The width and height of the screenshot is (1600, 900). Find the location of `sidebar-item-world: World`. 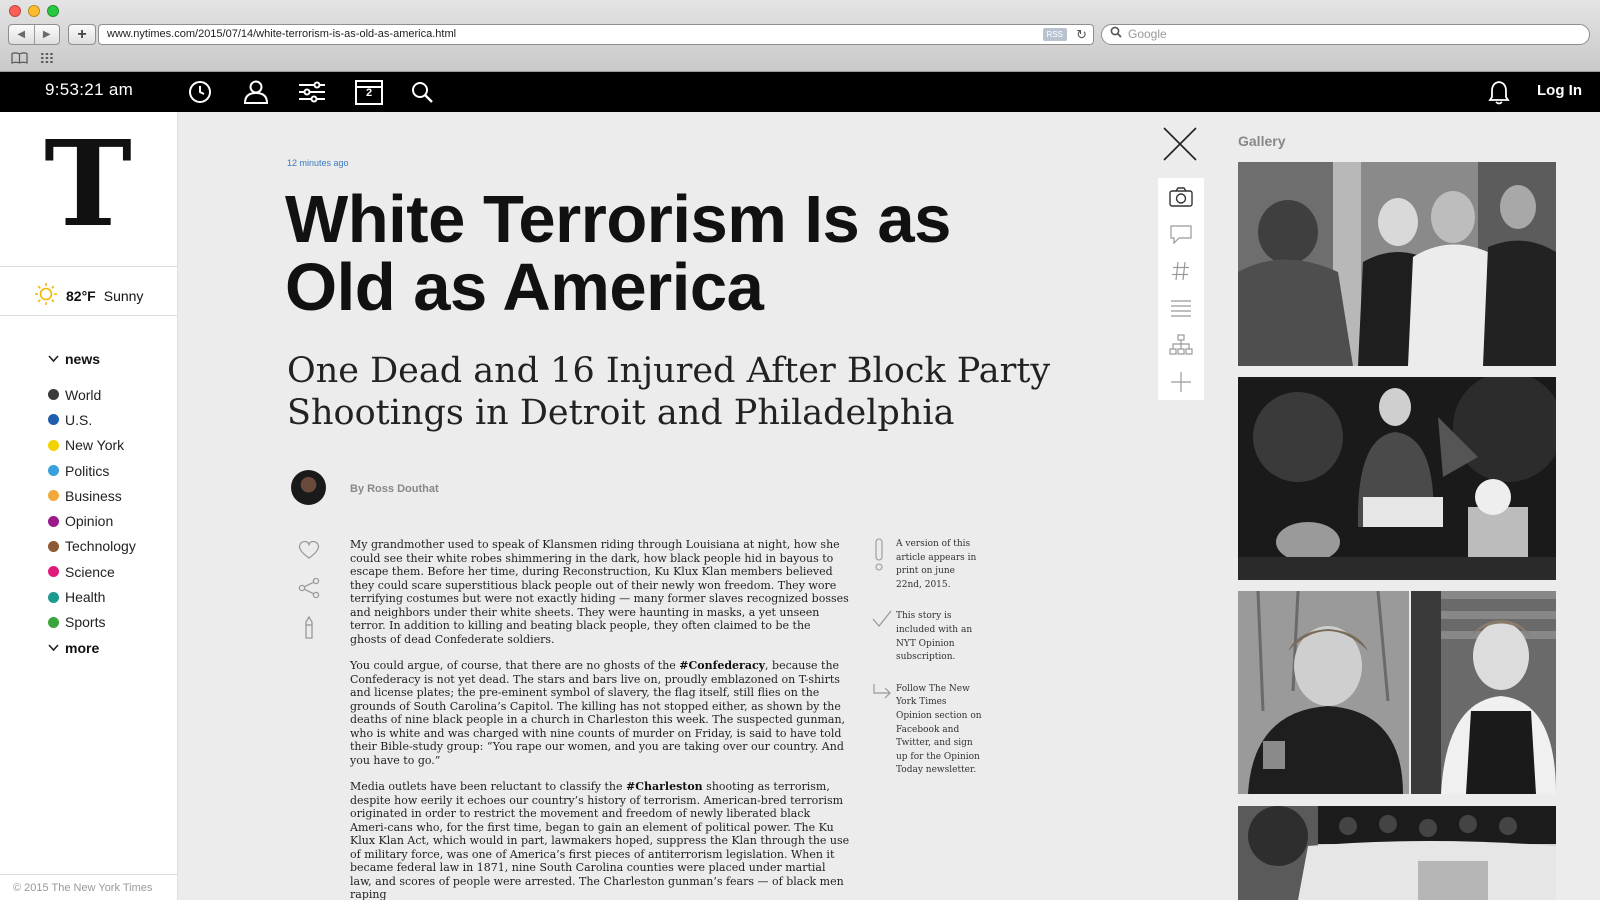

sidebar-item-world: World is located at coordinates (92, 394).